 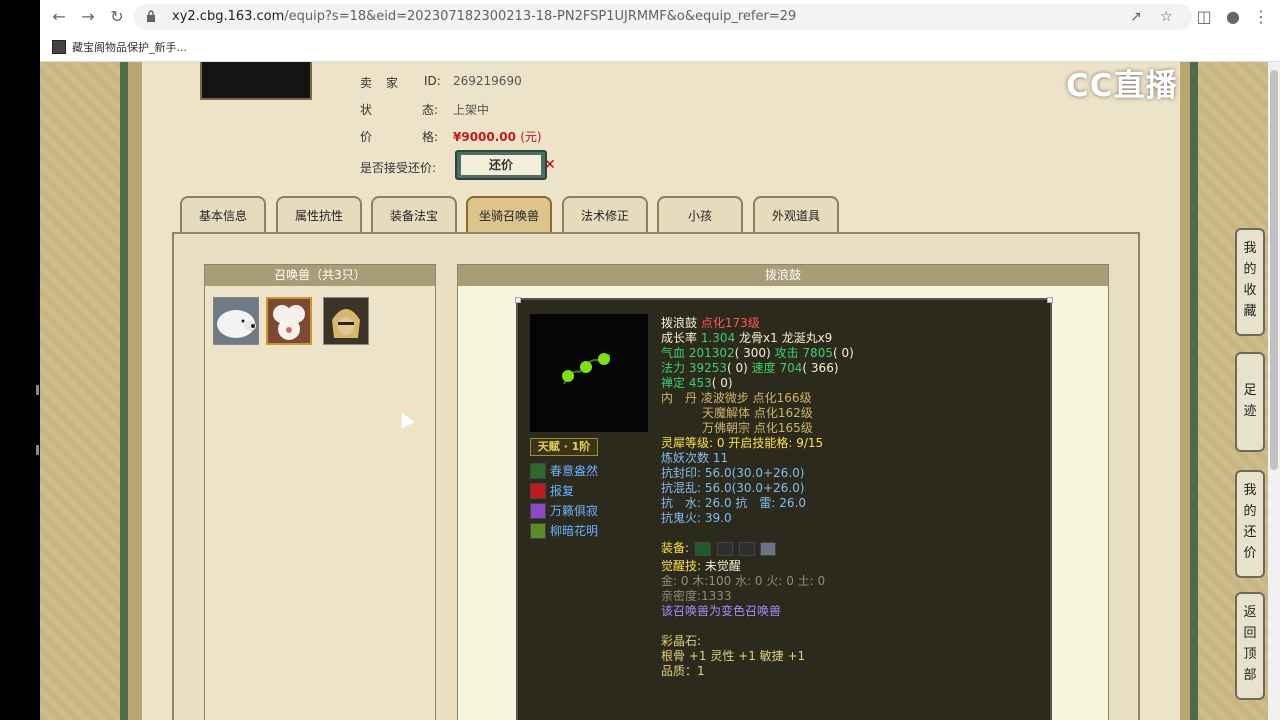 I want to click on page-scrollbar, so click(x=1274, y=391).